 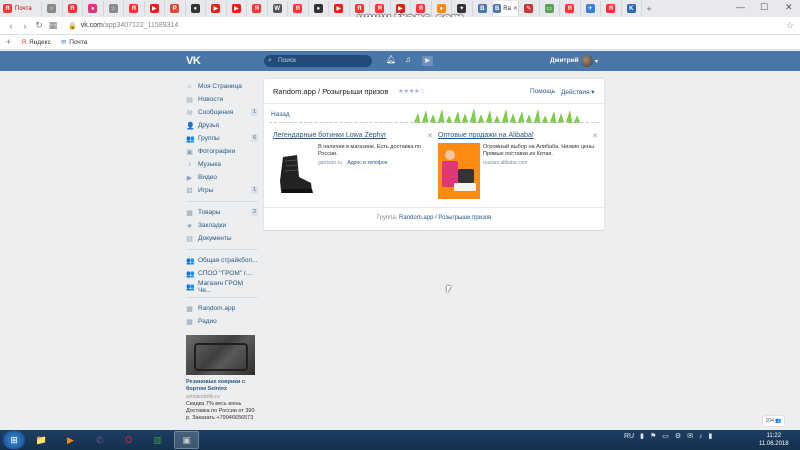 I want to click on taskbar-clock: 11:22 11.06.2018, so click(x=774, y=440).